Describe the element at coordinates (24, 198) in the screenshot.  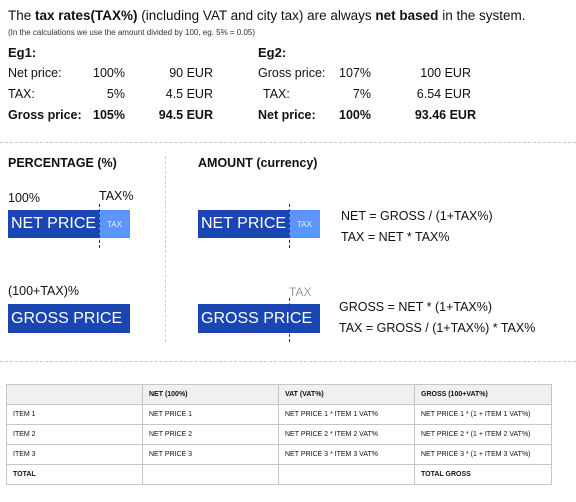
I see `label-100: 100%` at that location.